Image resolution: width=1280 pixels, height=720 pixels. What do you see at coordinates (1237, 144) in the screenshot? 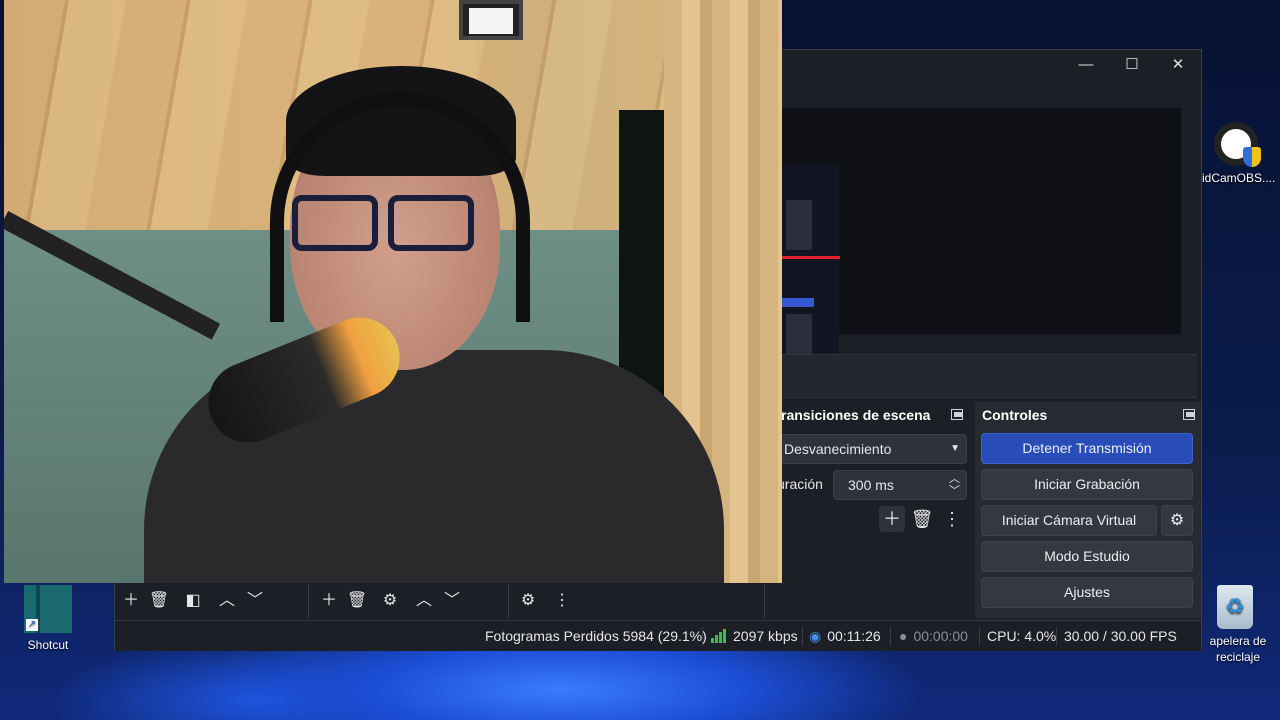
I see `droidcam-icon` at bounding box center [1237, 144].